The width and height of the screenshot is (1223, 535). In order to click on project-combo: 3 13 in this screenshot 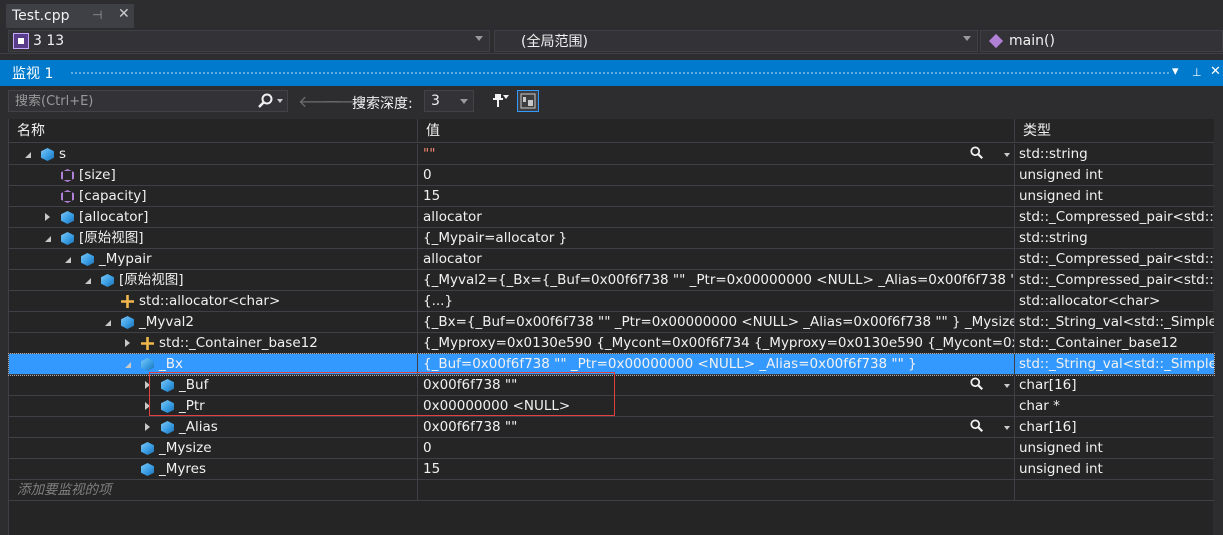, I will do `click(249, 41)`.